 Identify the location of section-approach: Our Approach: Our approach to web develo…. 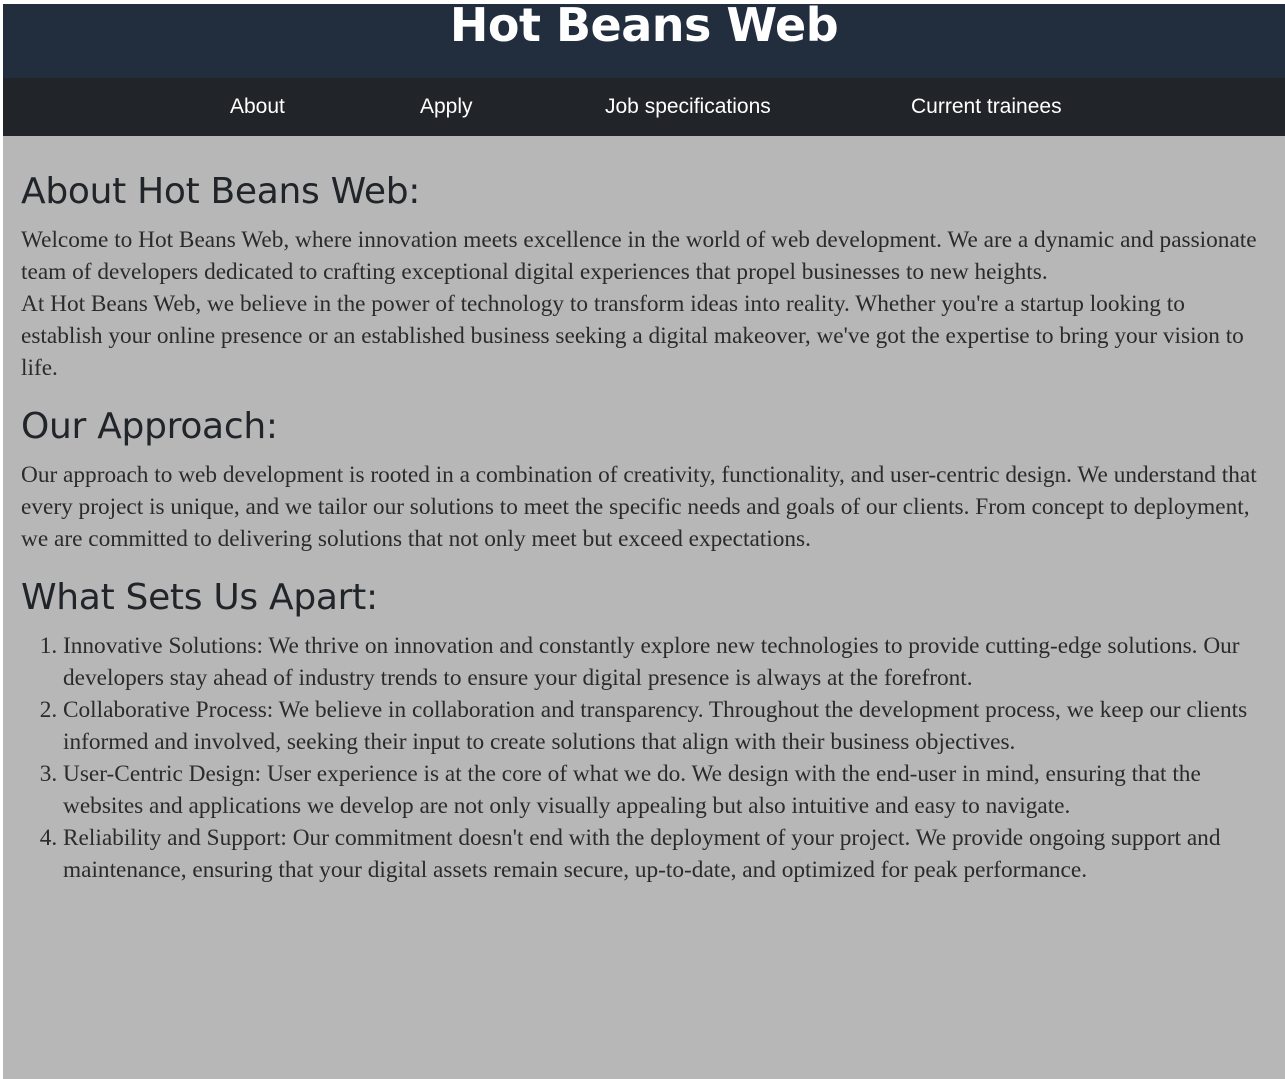
(644, 480).